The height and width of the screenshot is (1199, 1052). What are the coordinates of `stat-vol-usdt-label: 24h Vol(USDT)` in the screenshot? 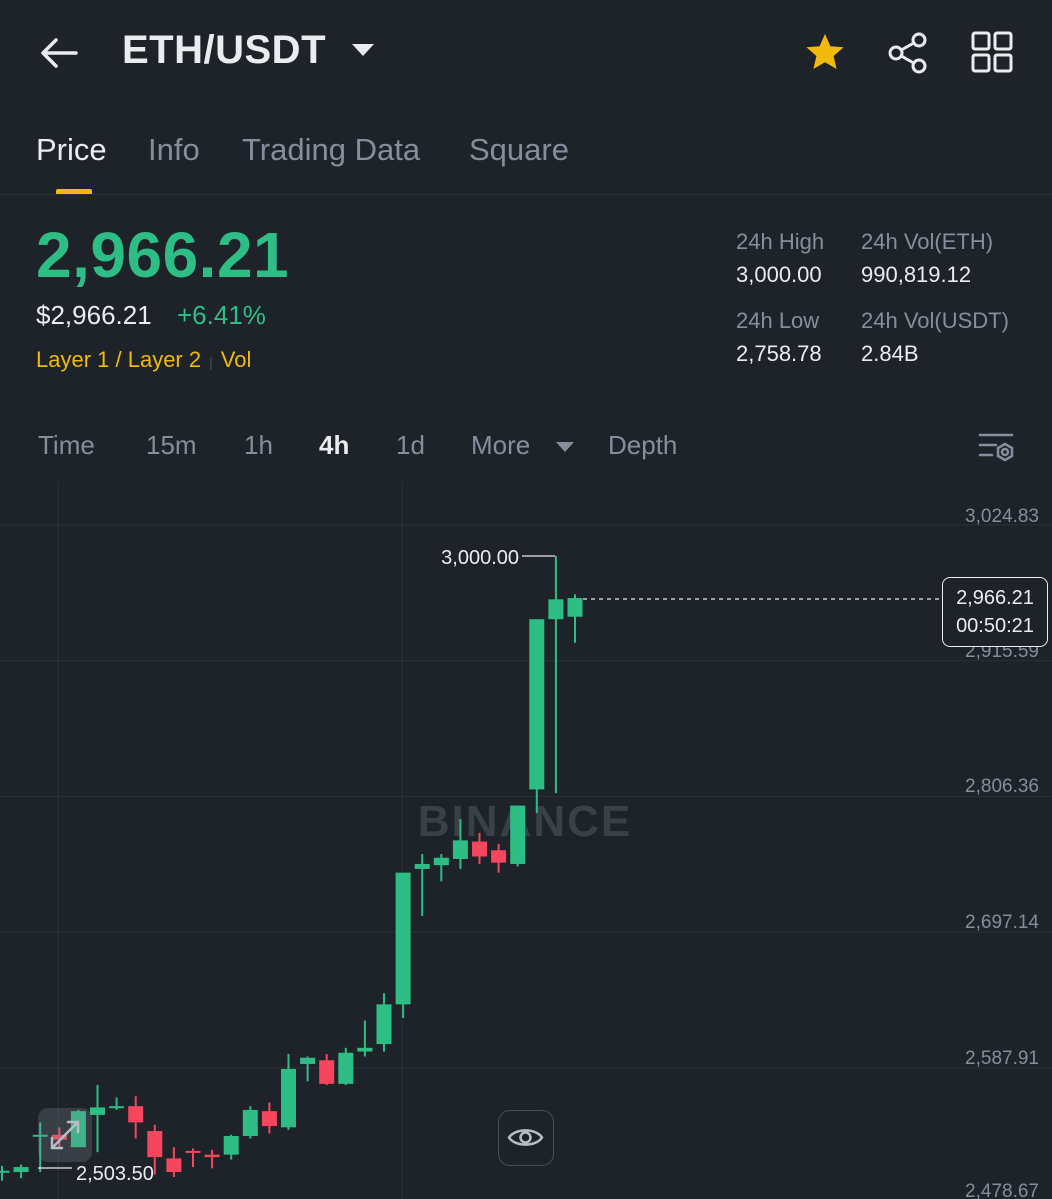 It's located at (935, 320).